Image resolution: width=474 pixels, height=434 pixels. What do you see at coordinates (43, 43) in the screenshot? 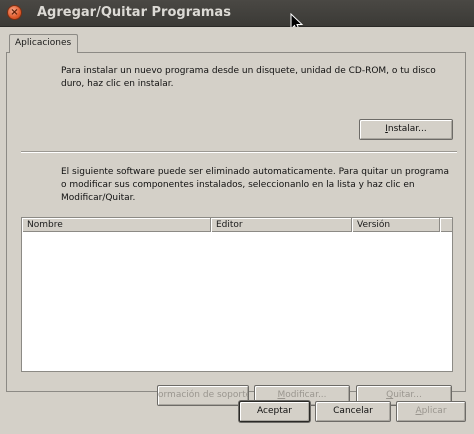
I see `tab-aplicaciones: Aplicaciones` at bounding box center [43, 43].